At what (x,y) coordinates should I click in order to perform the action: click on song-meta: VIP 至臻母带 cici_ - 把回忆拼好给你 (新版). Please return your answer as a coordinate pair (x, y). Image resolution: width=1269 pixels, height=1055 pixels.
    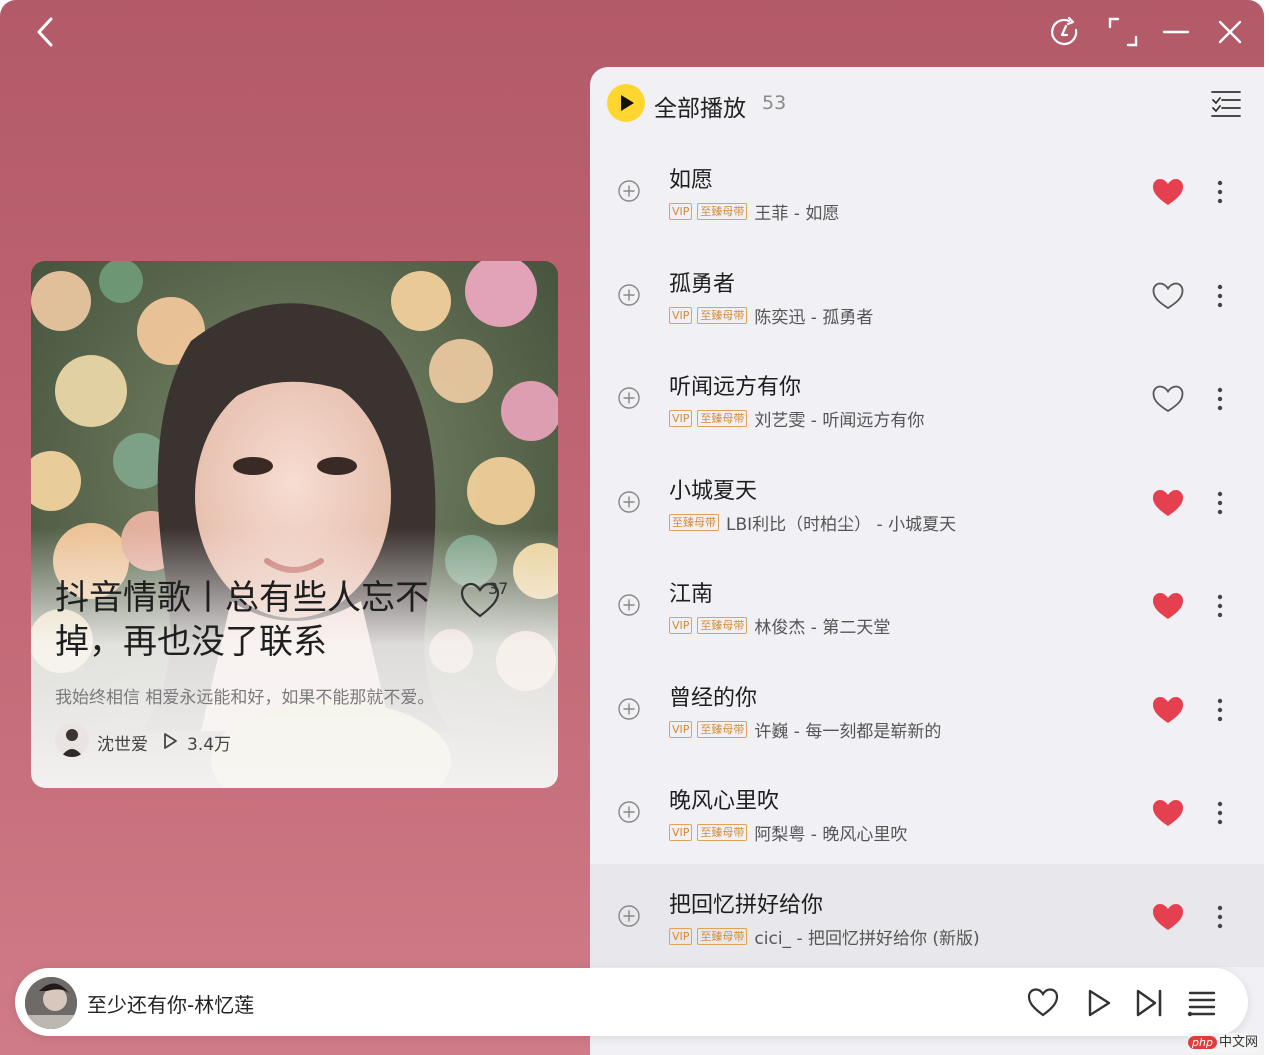
    Looking at the image, I should click on (824, 936).